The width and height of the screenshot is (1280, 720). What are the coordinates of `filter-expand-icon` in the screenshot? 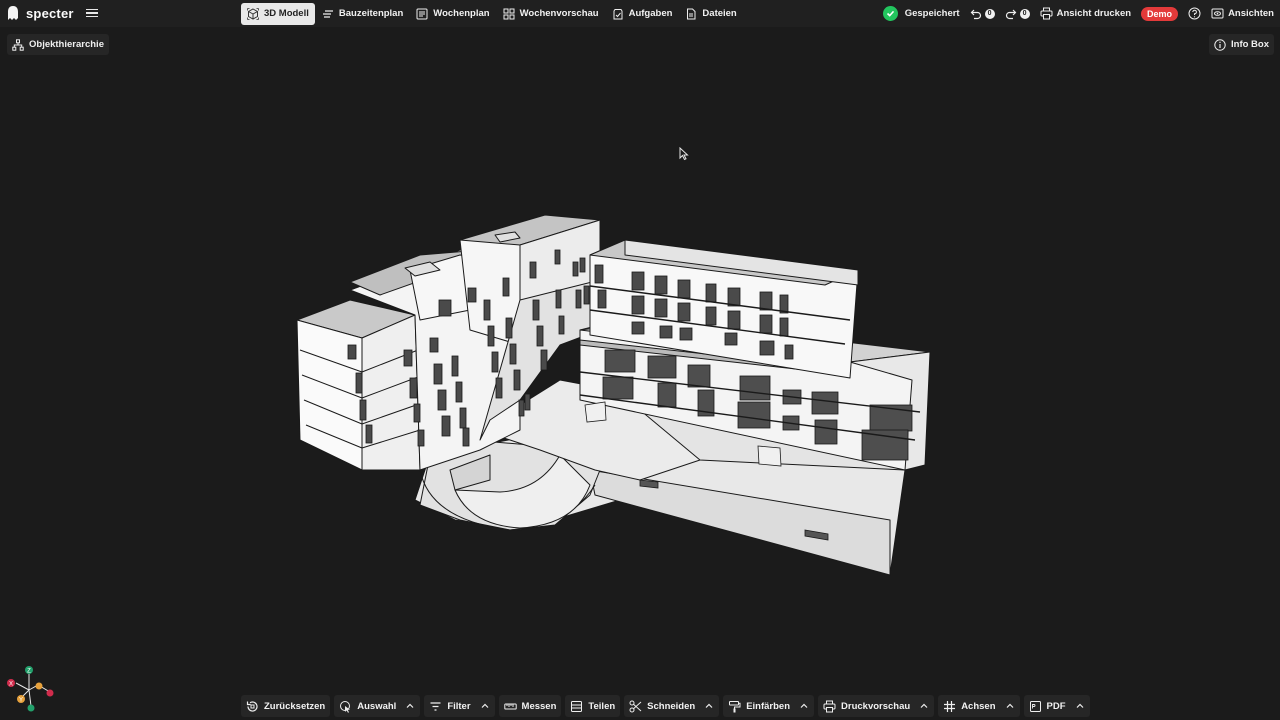 It's located at (485, 706).